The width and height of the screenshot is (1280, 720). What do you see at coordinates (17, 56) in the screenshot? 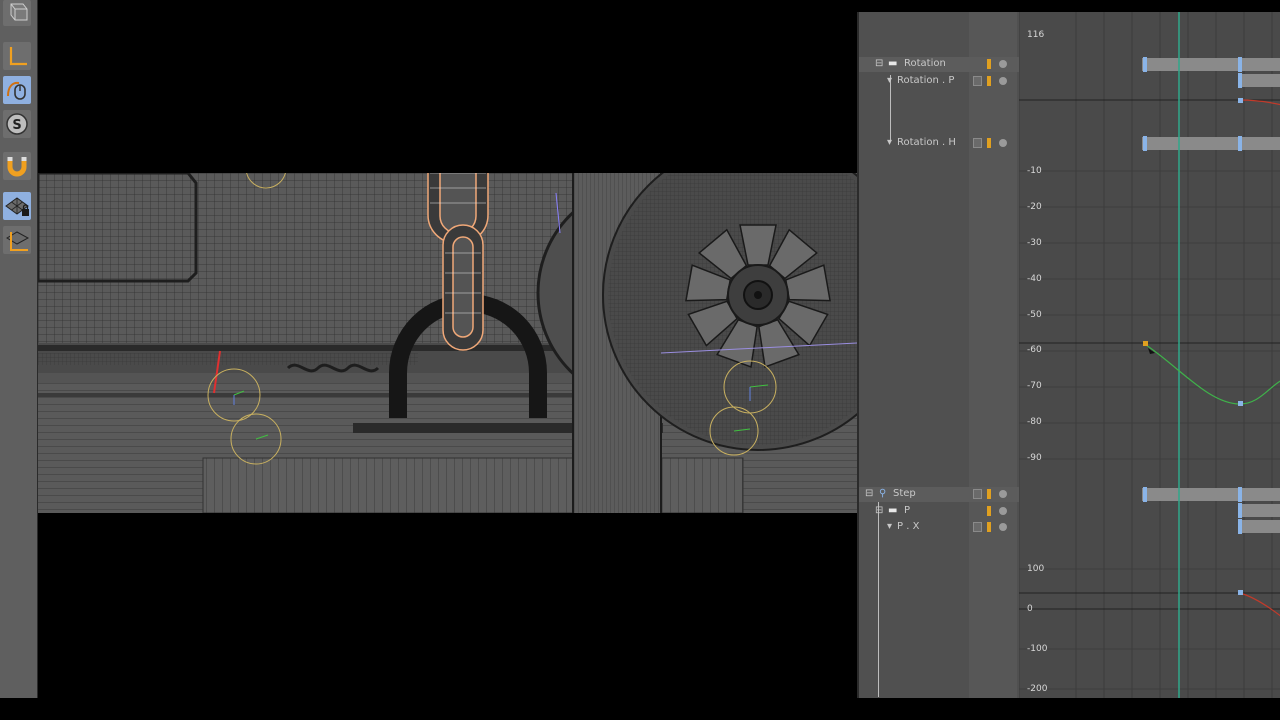
I see `axis-tool-button` at bounding box center [17, 56].